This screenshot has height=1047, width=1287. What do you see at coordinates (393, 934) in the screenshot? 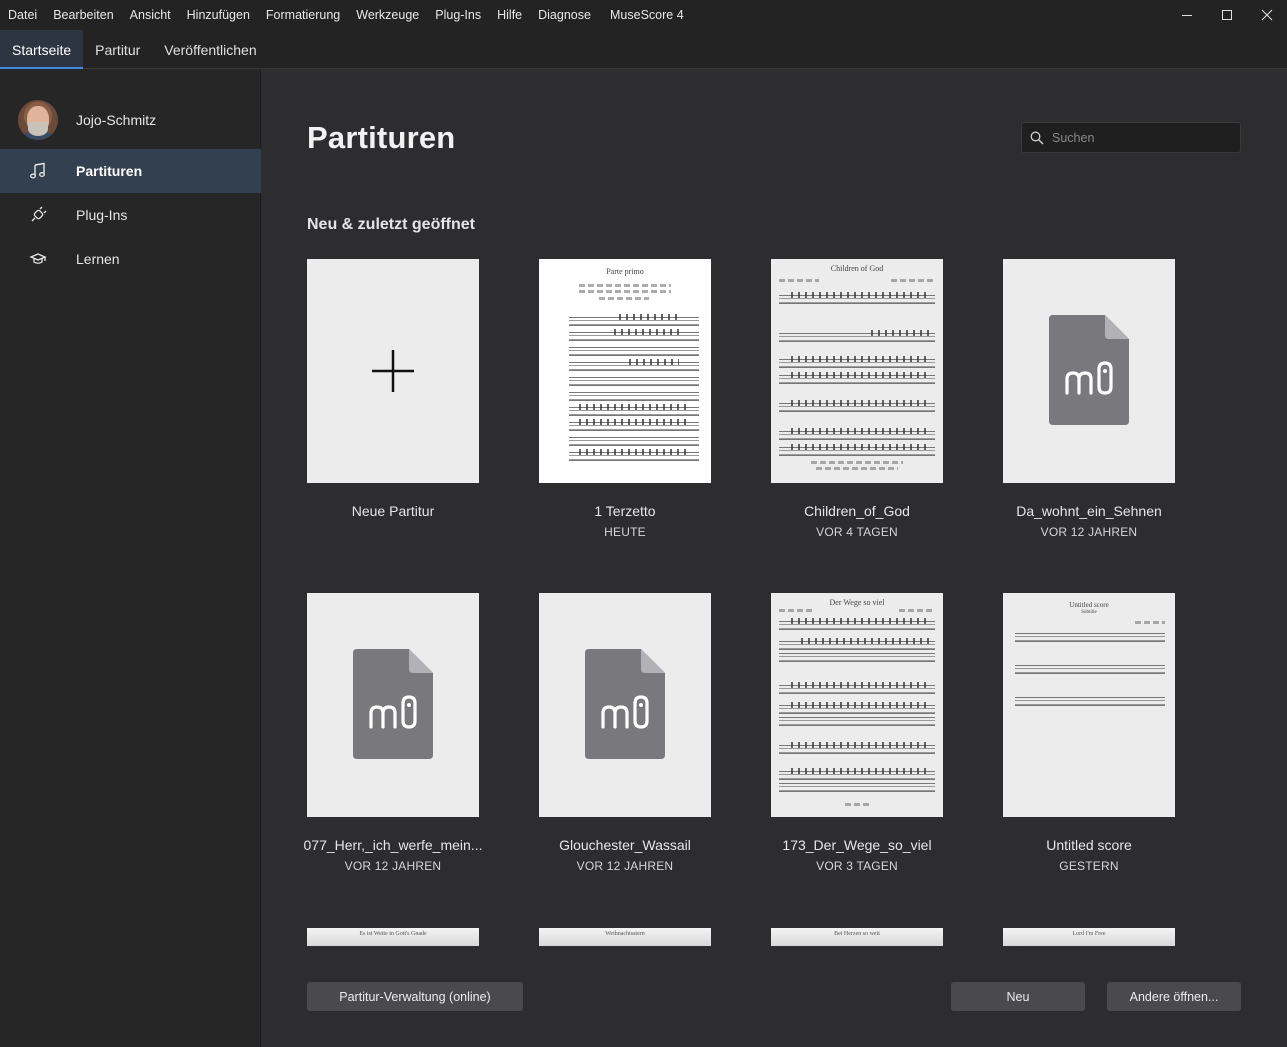
I see `thumbnail-title: Es ist Weite in Gott's Gnade` at bounding box center [393, 934].